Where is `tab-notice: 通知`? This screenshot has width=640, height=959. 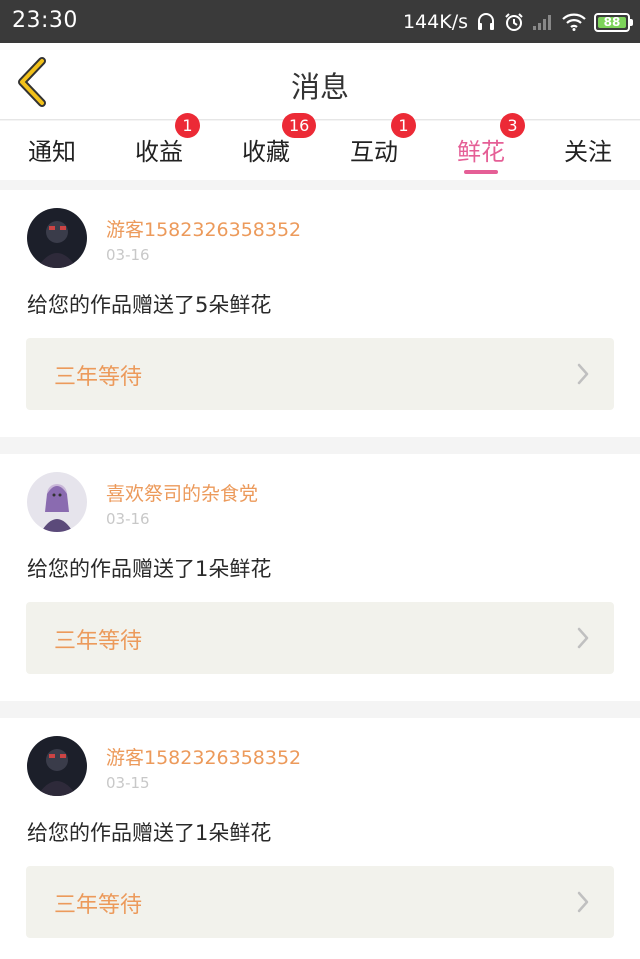
tab-notice: 通知 is located at coordinates (52, 150).